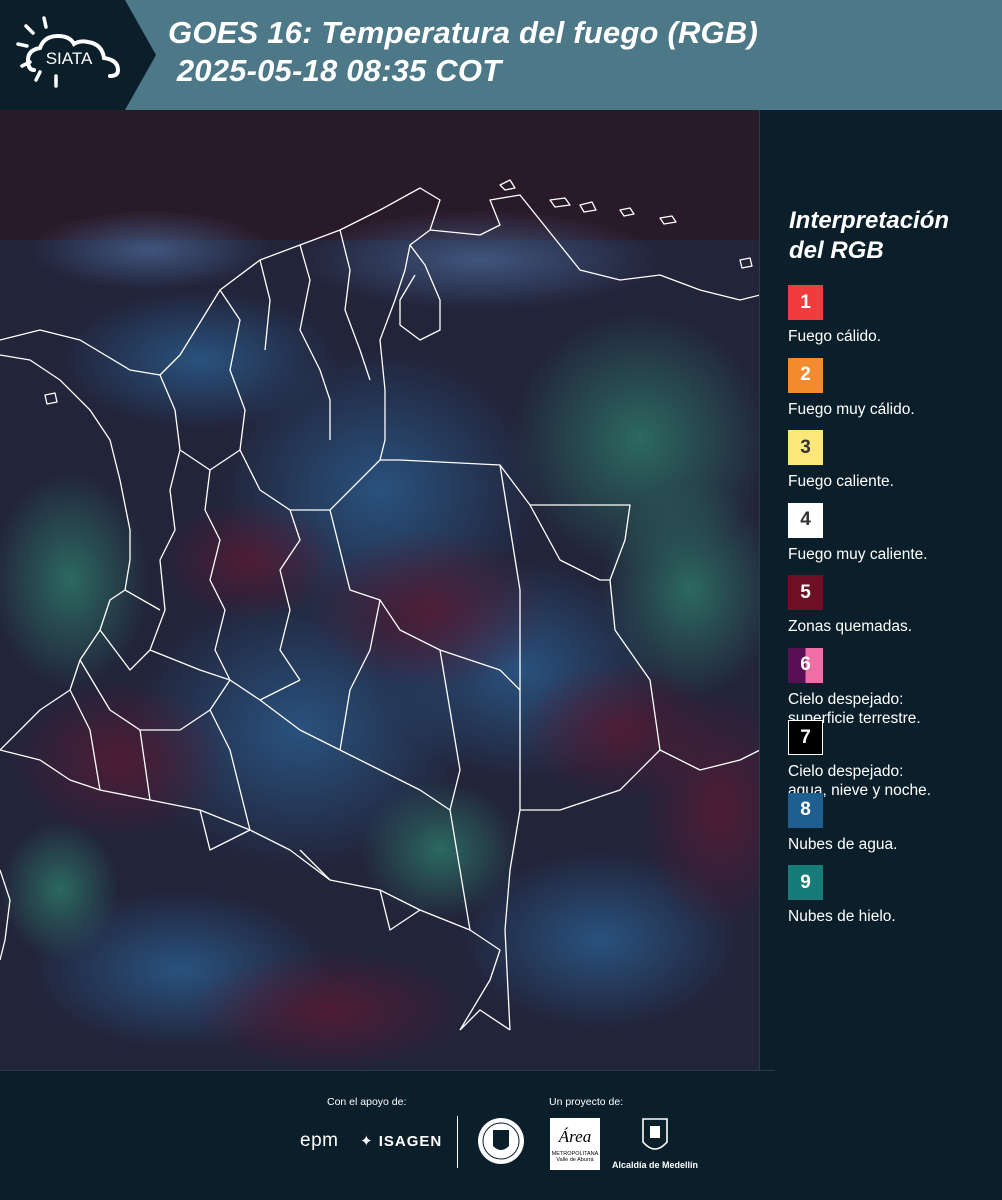 The height and width of the screenshot is (1200, 1002). I want to click on area-metropolitana-icon: Área, so click(574, 1136).